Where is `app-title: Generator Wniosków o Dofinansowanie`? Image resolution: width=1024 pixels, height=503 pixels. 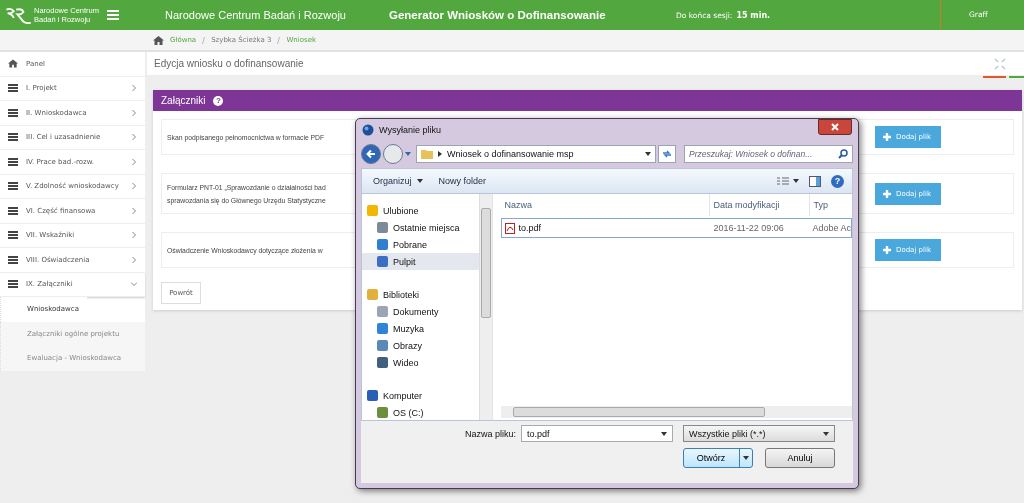 app-title: Generator Wniosków o Dofinansowanie is located at coordinates (498, 15).